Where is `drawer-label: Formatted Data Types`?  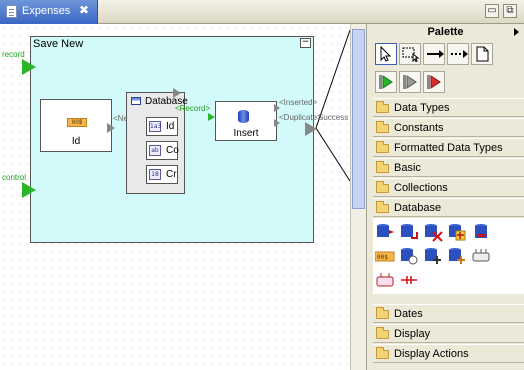 drawer-label: Formatted Data Types is located at coordinates (448, 148).